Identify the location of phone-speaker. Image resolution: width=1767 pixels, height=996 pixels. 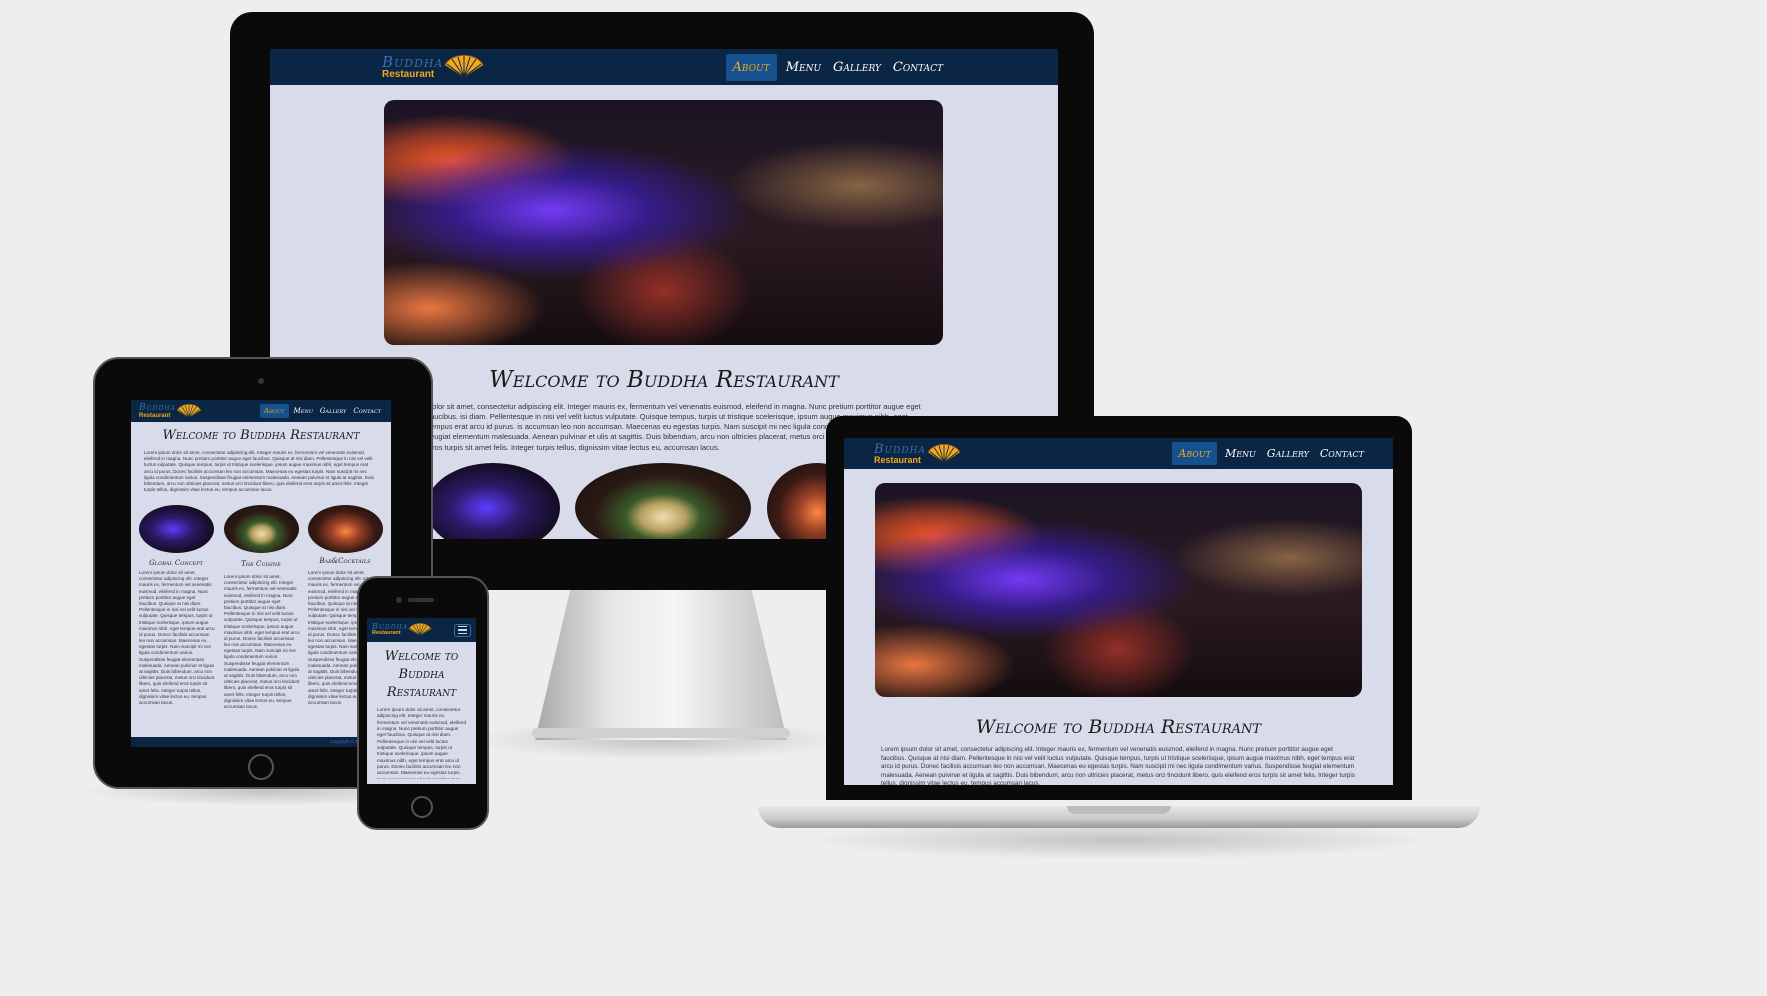
(421, 600).